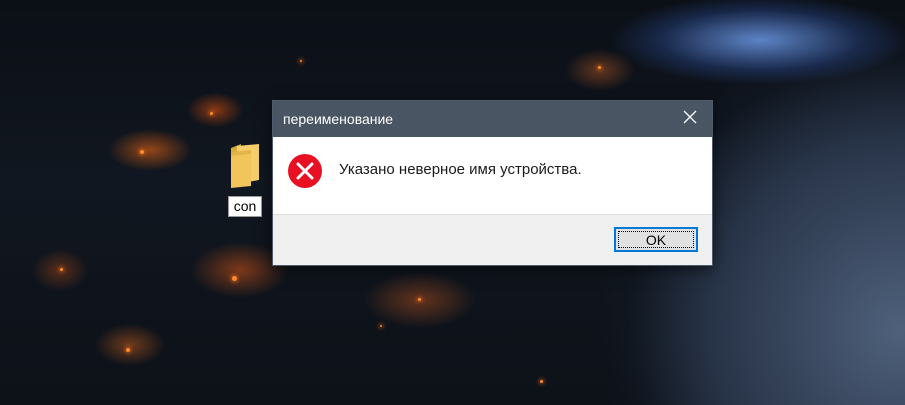 The width and height of the screenshot is (905, 405). What do you see at coordinates (492, 239) in the screenshot?
I see `dialog-button-bar: OK` at bounding box center [492, 239].